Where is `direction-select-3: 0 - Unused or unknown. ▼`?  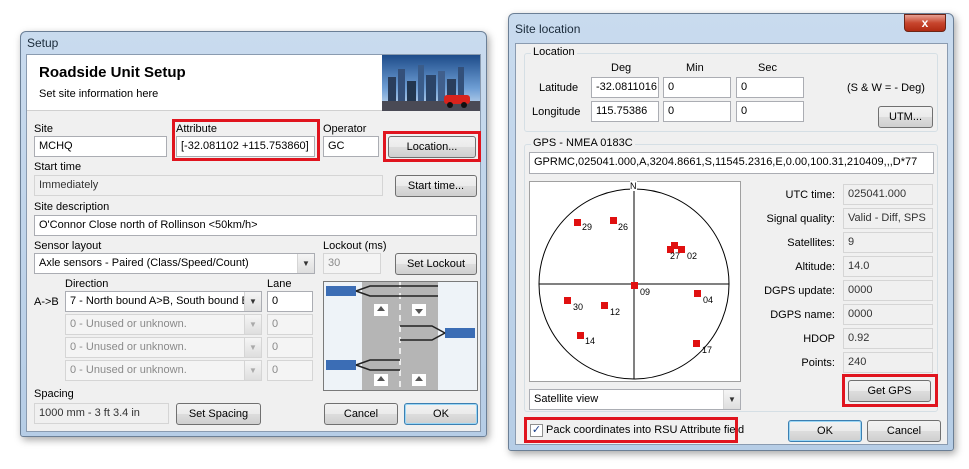 direction-select-3: 0 - Unused or unknown. ▼ is located at coordinates (163, 347).